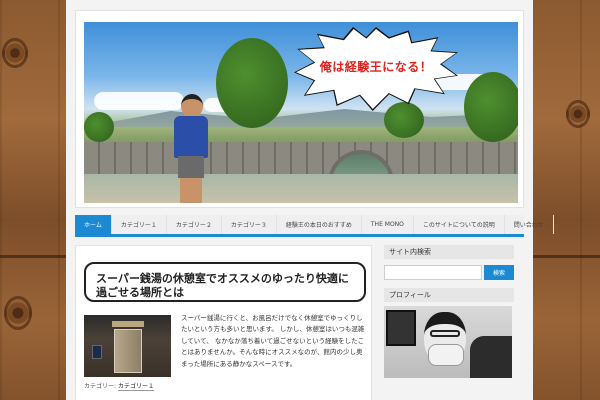  What do you see at coordinates (491, 357) in the screenshot?
I see `person-shoulder` at bounding box center [491, 357].